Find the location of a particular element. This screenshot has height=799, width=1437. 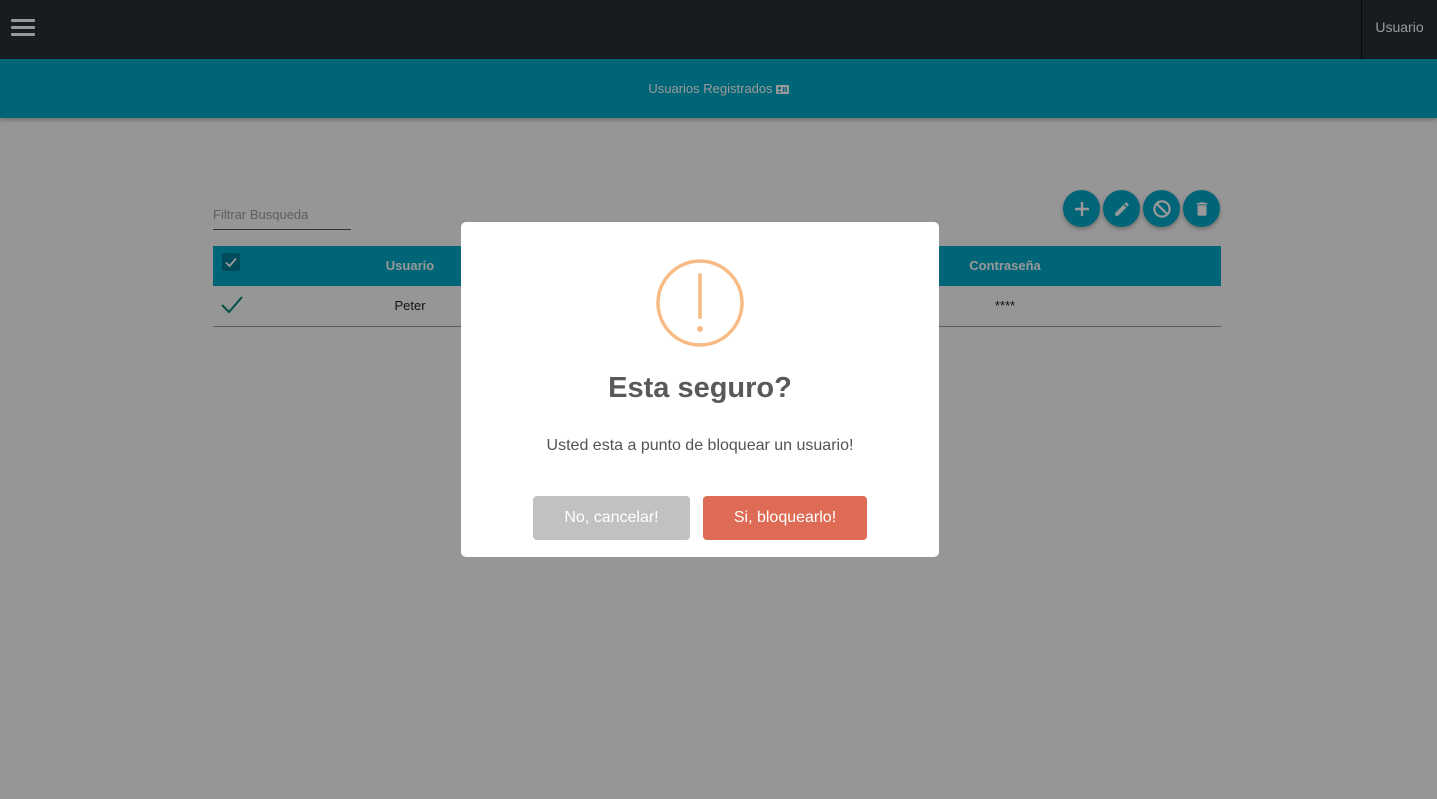

warning-icon is located at coordinates (700, 303).